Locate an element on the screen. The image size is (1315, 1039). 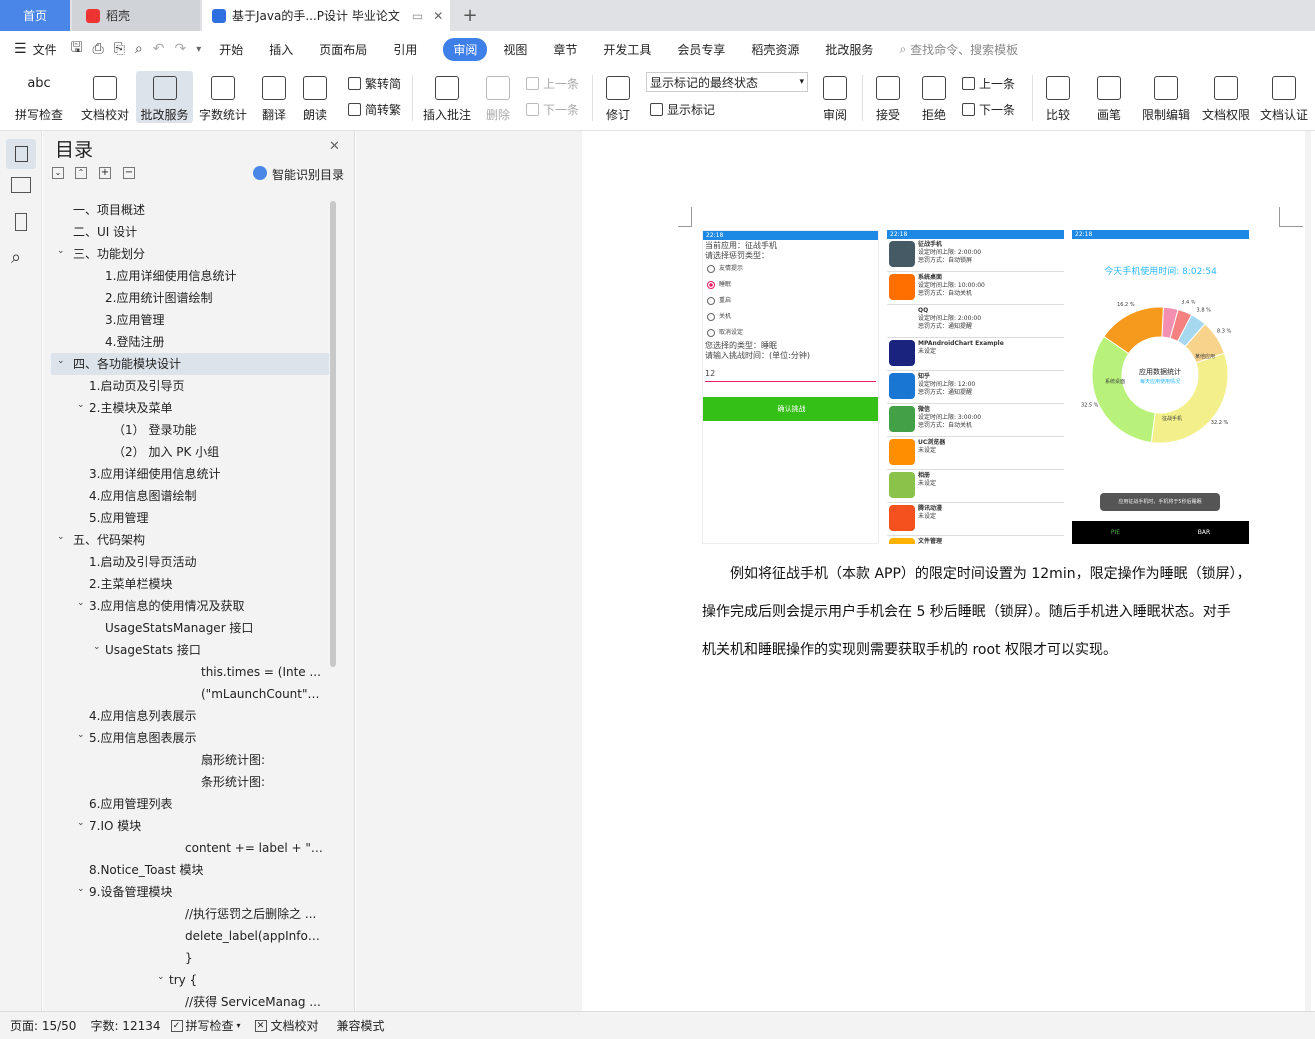
app-list-item: UC浏览器 未设定 is located at coordinates (975, 453).